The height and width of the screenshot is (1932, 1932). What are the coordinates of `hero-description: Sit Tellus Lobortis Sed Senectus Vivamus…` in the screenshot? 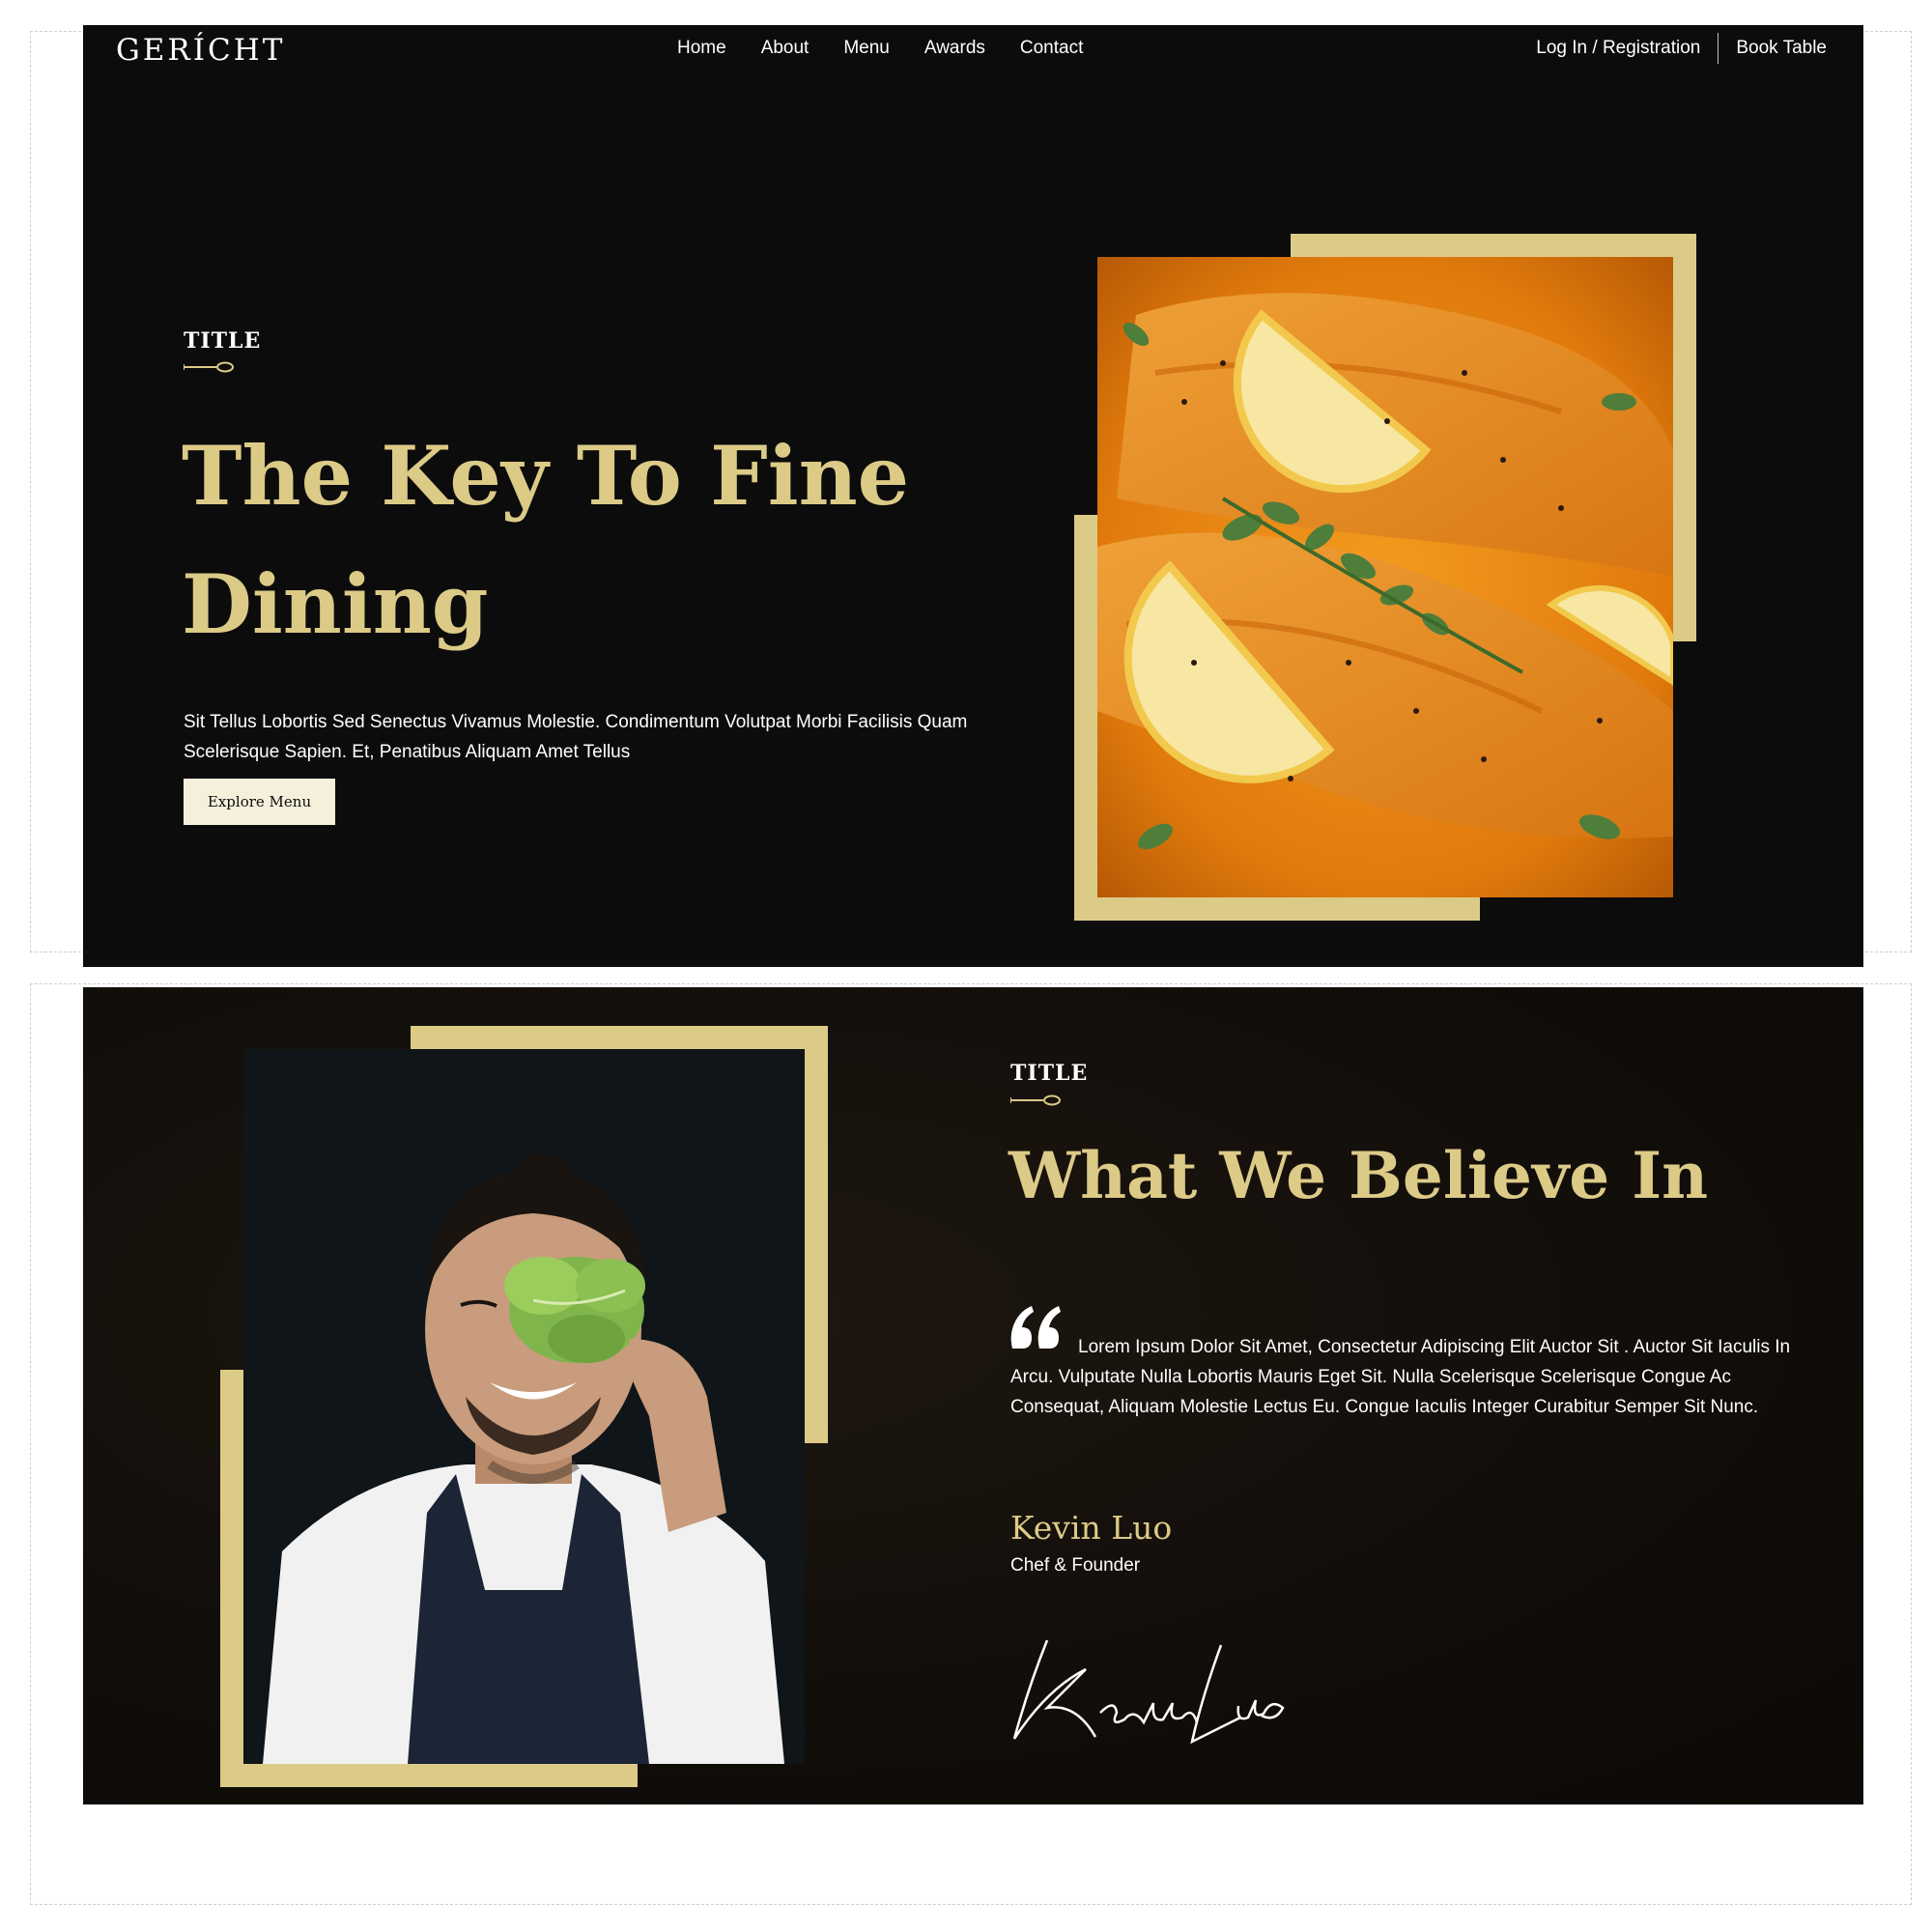 It's located at (576, 737).